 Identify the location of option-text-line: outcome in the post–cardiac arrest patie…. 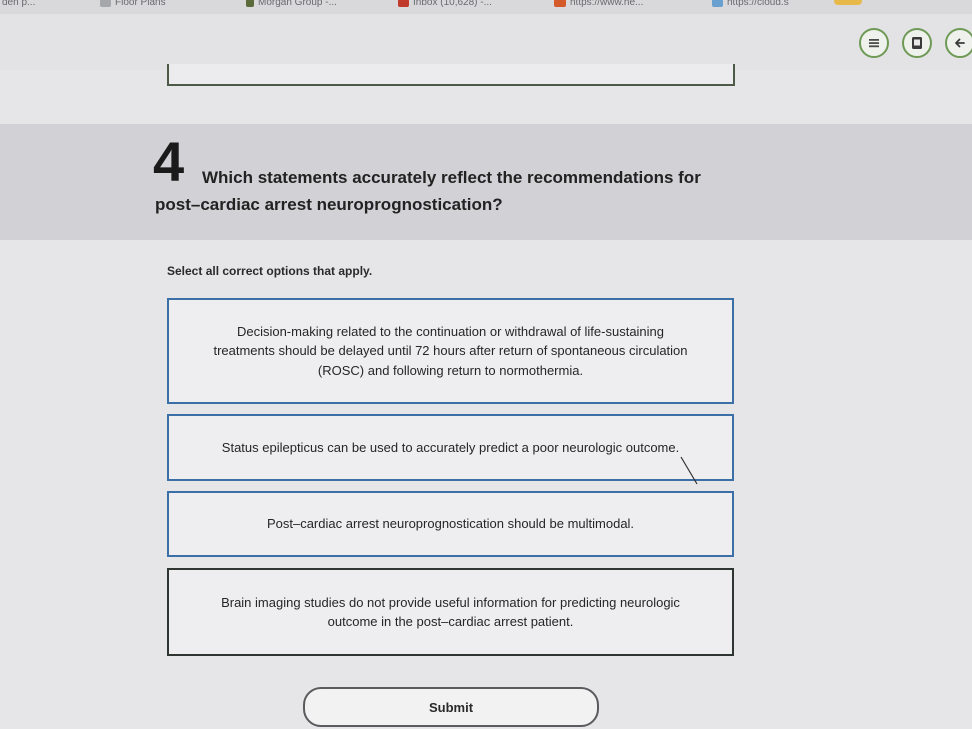
(450, 621).